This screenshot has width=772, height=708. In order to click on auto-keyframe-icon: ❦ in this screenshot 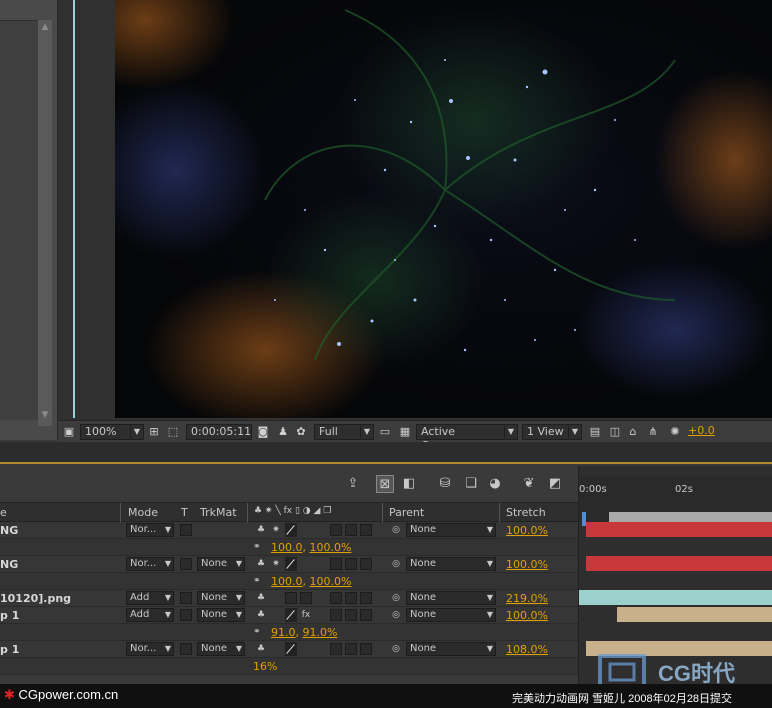, I will do `click(529, 484)`.